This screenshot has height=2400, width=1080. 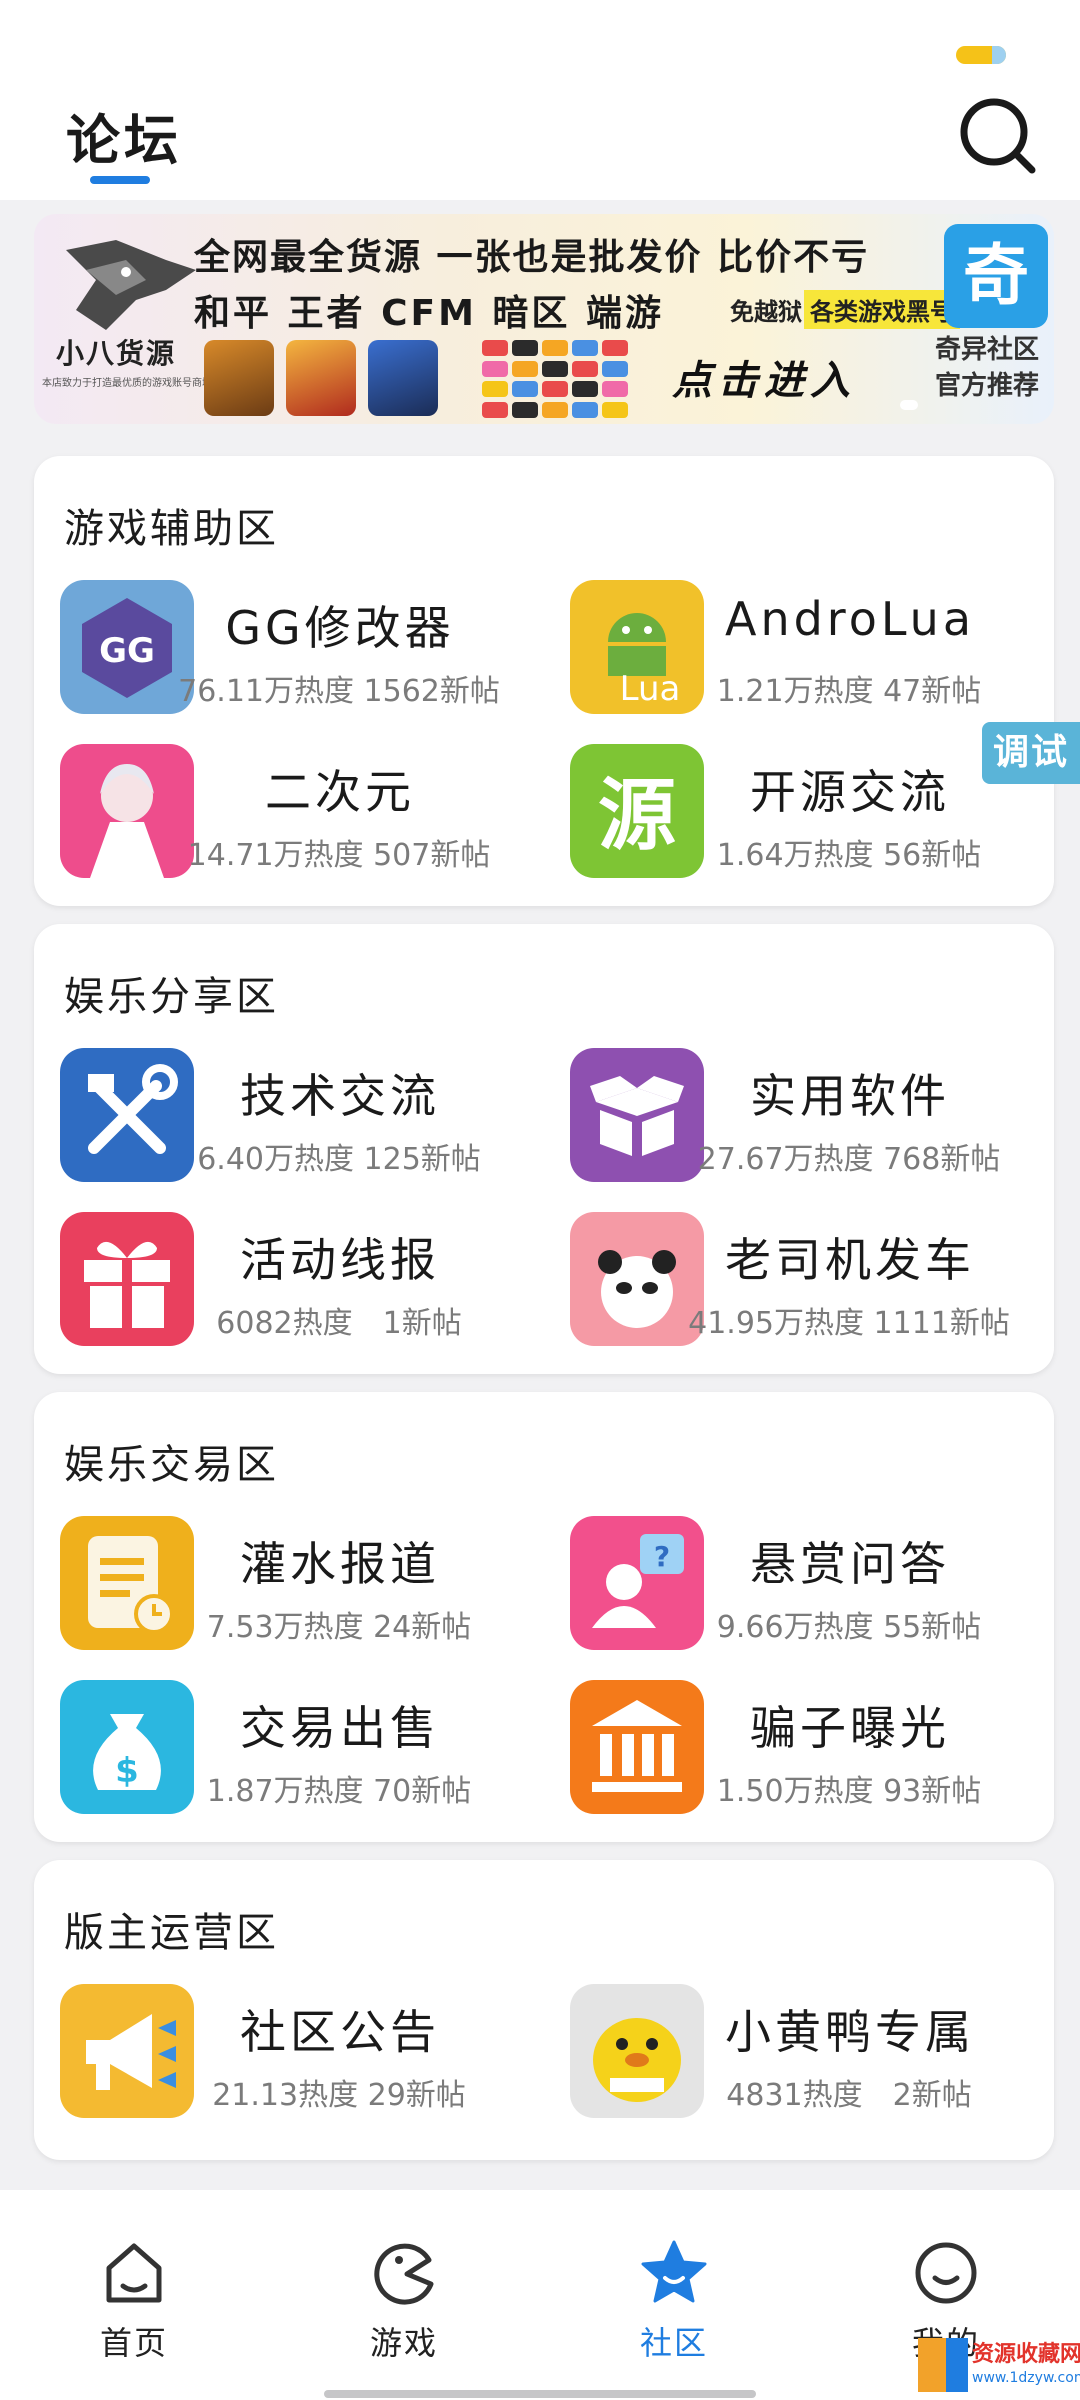 I want to click on section-moderator-ops: 版主运营区 社区公告 21.13热度 29新帖 小黄鸭专属 4831热度 2新帖, so click(x=544, y=2010).